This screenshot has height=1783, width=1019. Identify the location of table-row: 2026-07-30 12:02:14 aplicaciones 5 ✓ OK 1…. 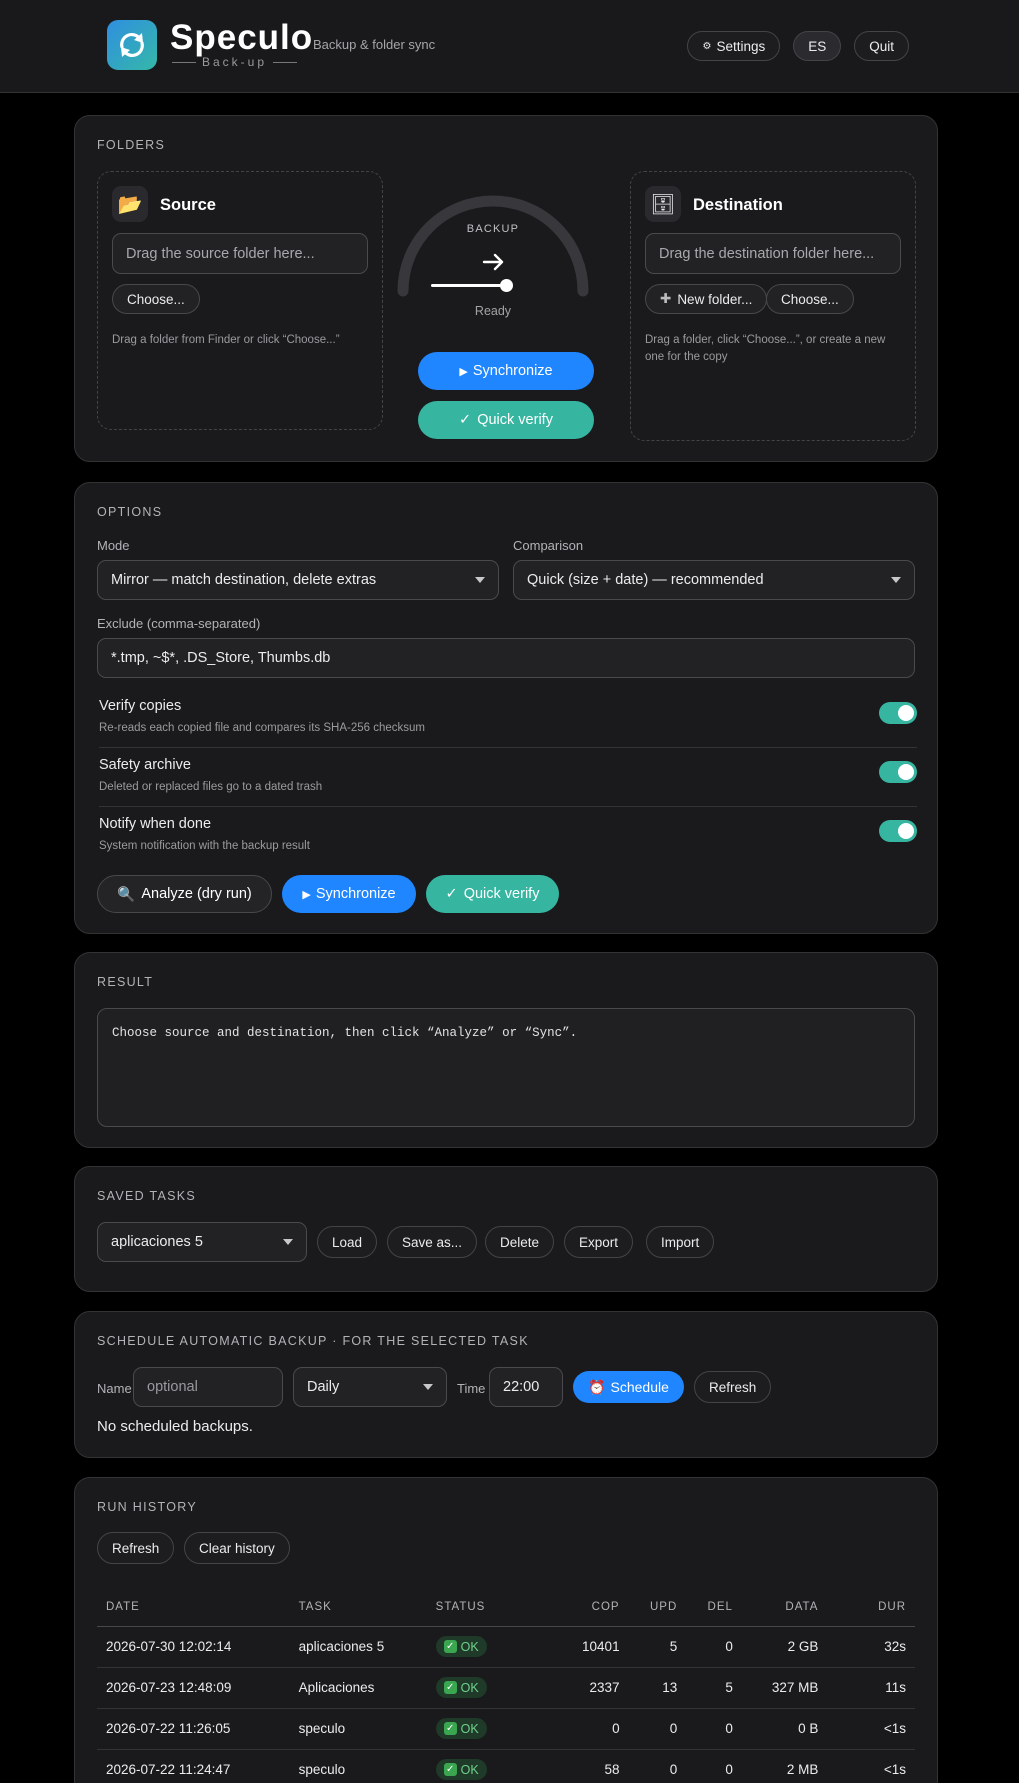
(506, 1647).